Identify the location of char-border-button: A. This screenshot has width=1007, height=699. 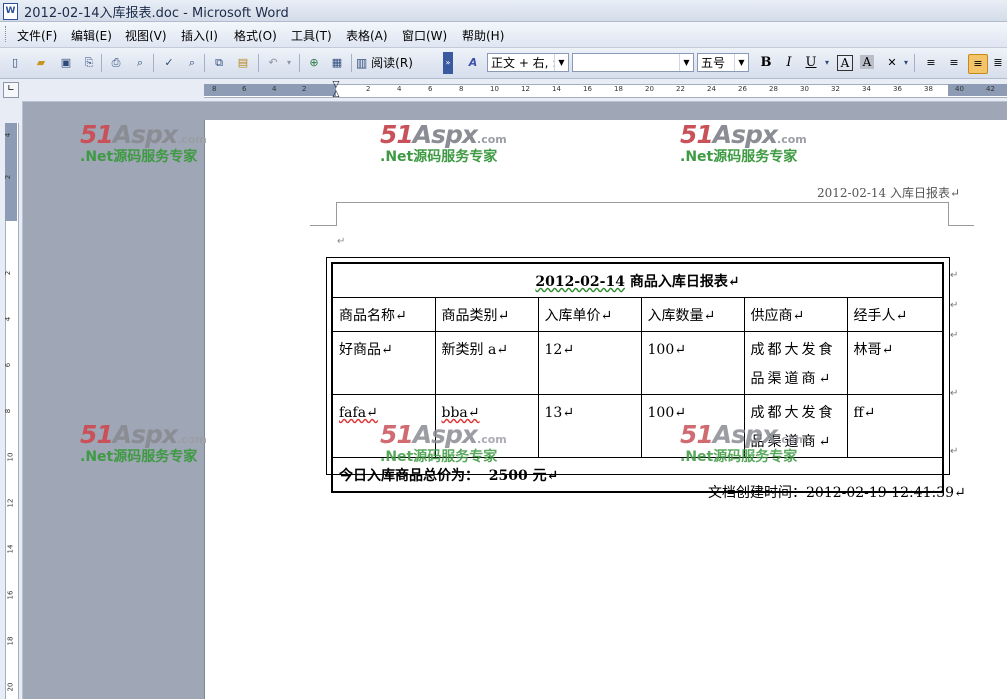
(845, 63).